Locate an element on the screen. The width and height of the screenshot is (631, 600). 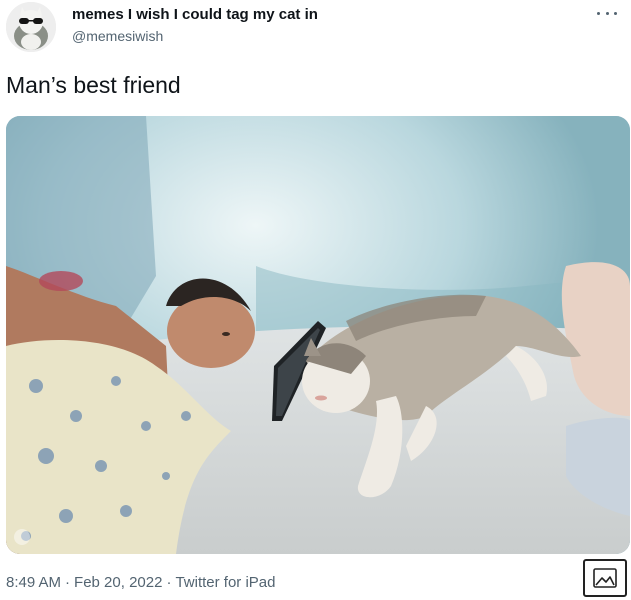
tweet-date: Feb 20, 2022 is located at coordinates (118, 582).